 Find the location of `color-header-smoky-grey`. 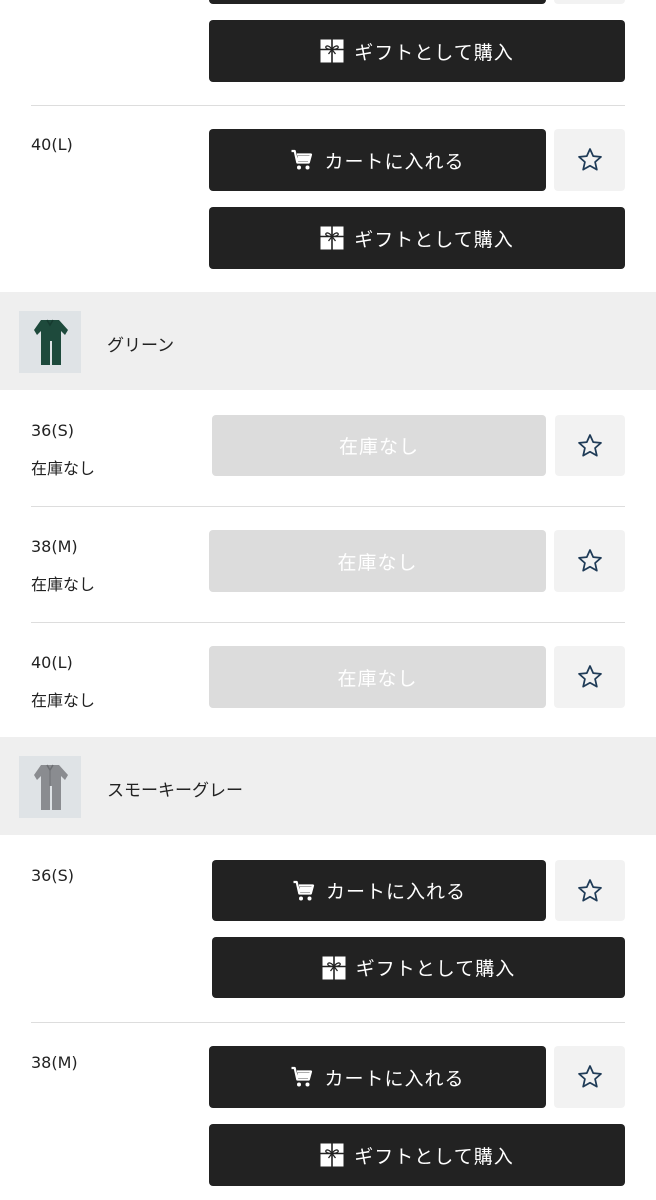

color-header-smoky-grey is located at coordinates (328, 786).